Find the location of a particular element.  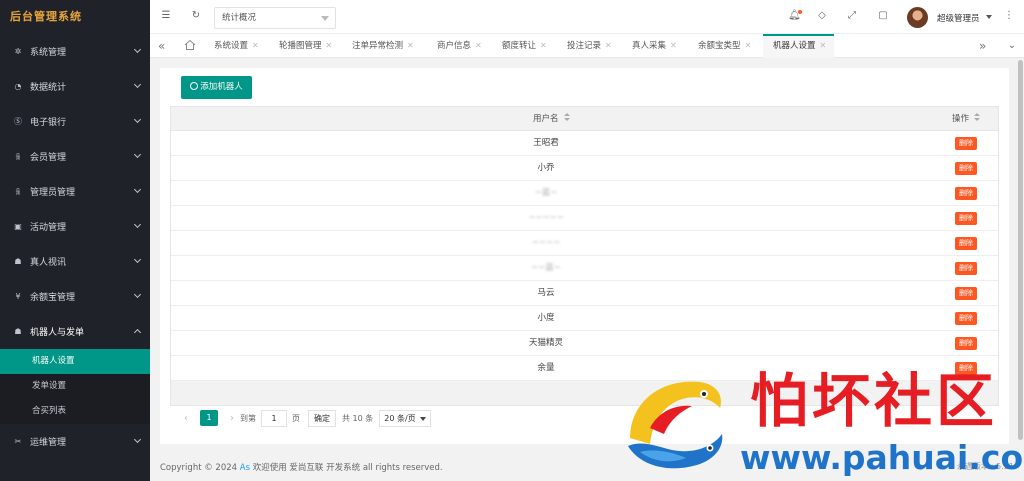

tab-4: 商户信息 ✕ is located at coordinates (459, 46).